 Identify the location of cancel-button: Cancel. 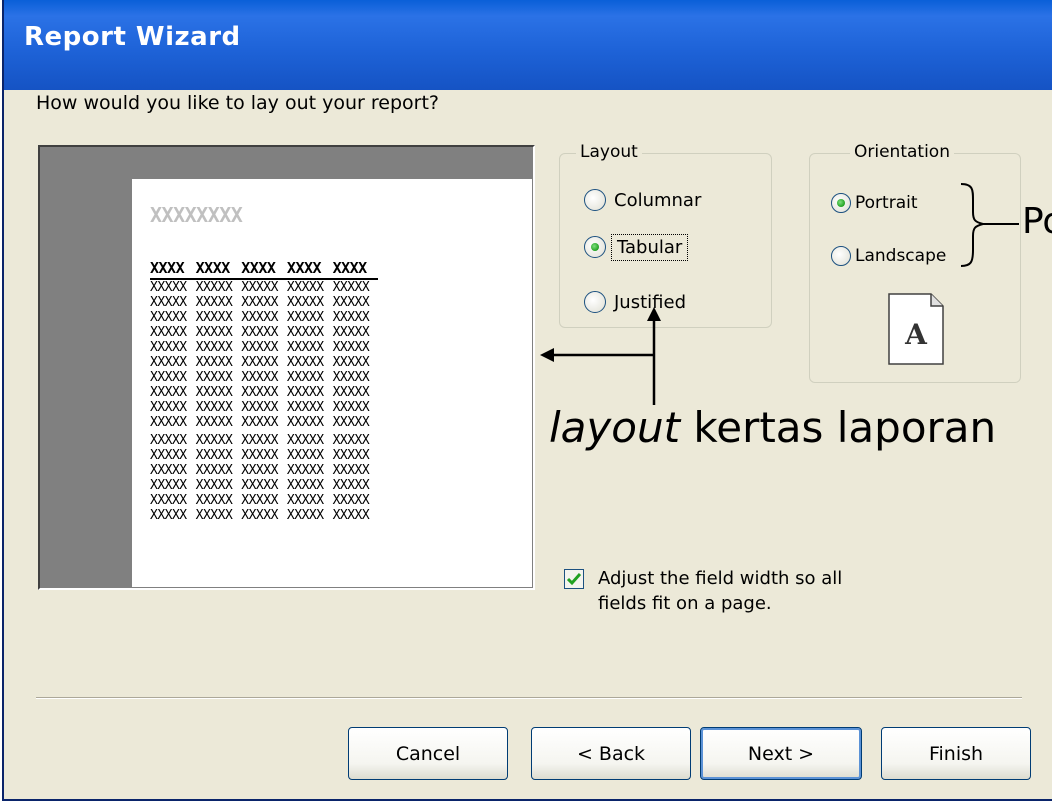
(428, 753).